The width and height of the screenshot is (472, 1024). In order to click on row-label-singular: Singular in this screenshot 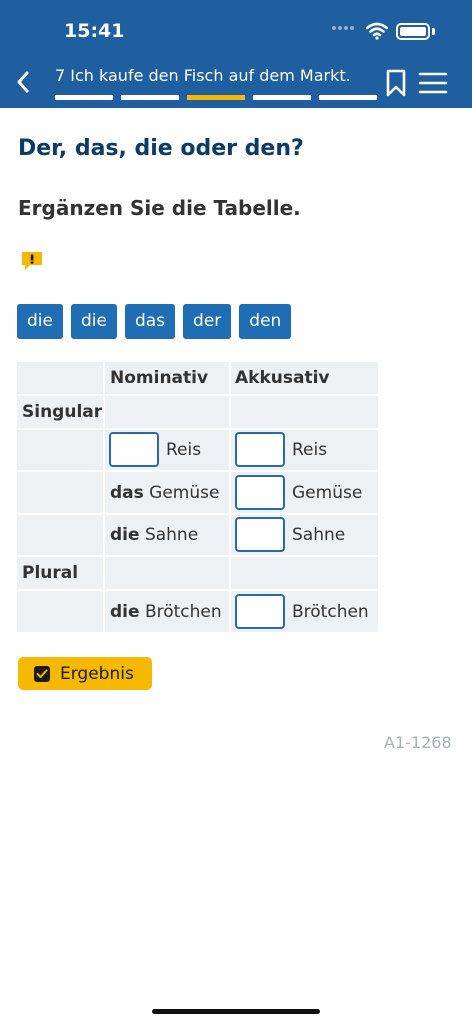, I will do `click(60, 412)`.